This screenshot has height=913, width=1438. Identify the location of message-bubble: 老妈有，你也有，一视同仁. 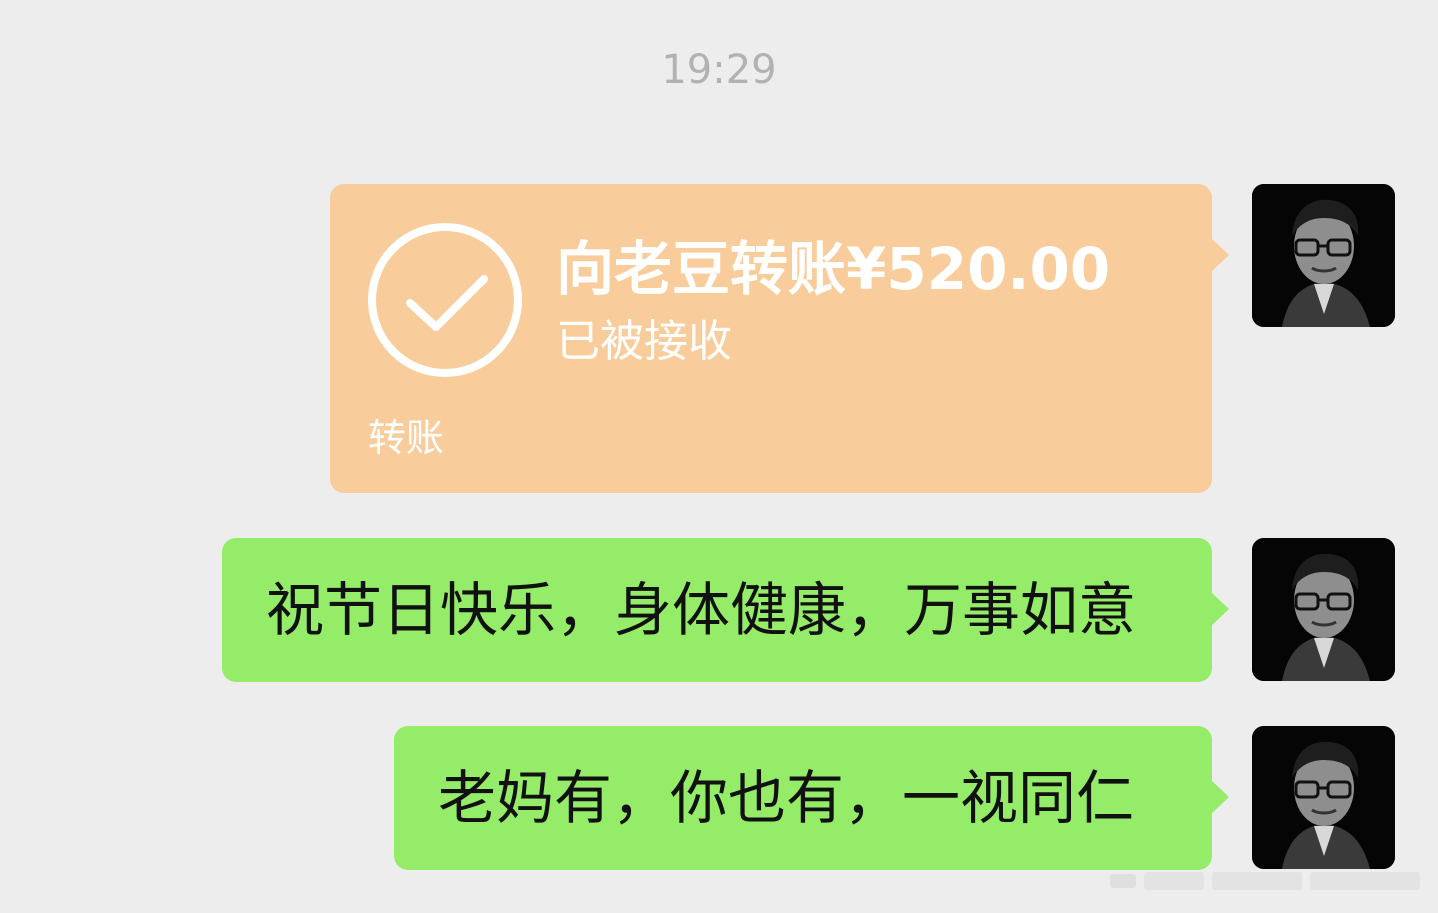
(811, 798).